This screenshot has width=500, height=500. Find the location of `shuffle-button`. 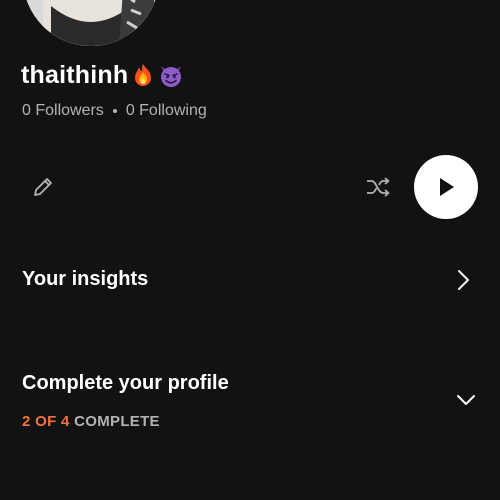

shuffle-button is located at coordinates (378, 187).